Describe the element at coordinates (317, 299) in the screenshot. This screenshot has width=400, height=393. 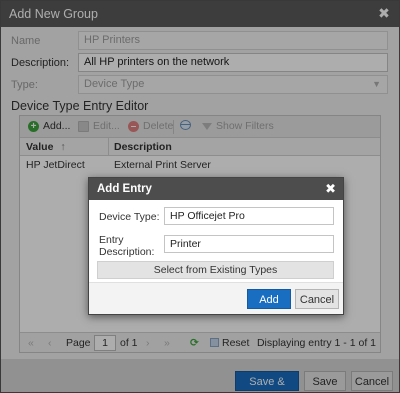
I see `modal-cancel-button: Cancel` at that location.